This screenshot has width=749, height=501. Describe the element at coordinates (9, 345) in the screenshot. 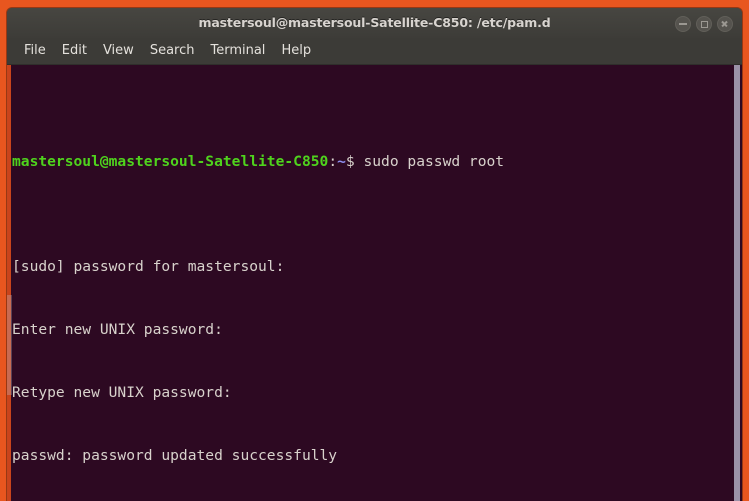

I see `left-scrollbar-thumb` at that location.